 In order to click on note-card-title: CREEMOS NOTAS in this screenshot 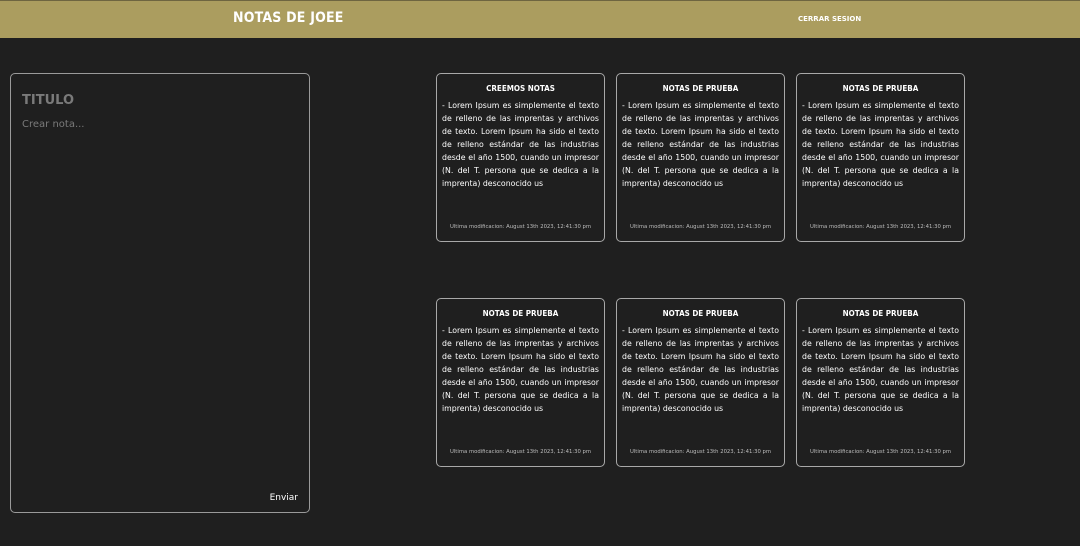, I will do `click(520, 88)`.